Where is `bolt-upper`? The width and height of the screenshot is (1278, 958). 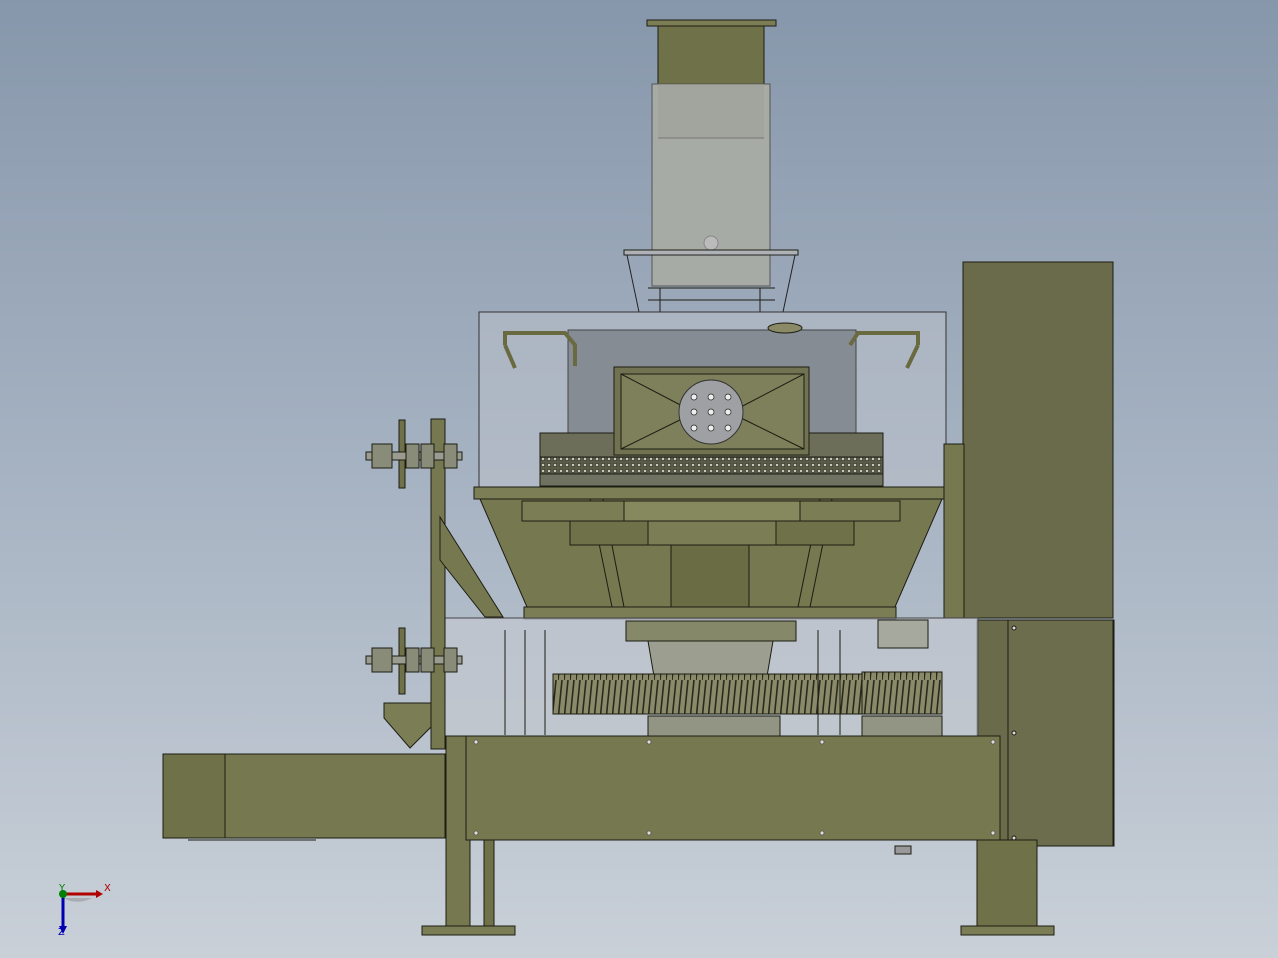
bolt-upper is located at coordinates (414, 456).